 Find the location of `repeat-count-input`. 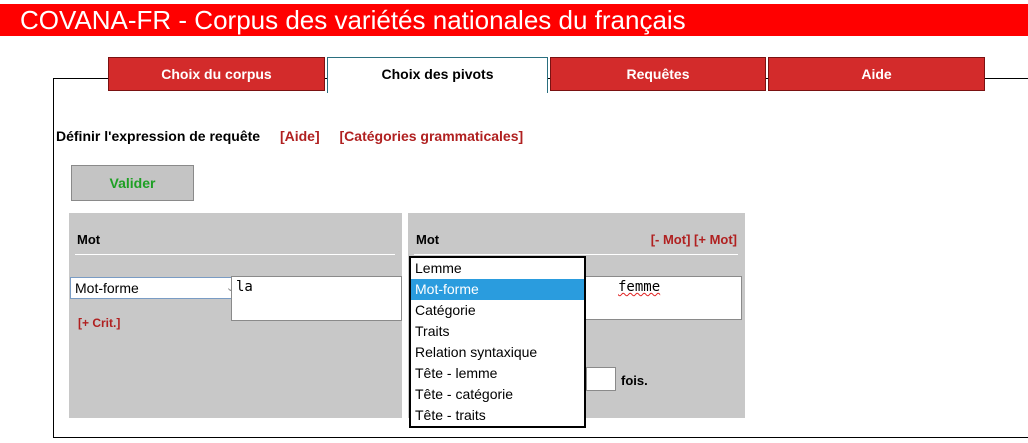

repeat-count-input is located at coordinates (601, 379).